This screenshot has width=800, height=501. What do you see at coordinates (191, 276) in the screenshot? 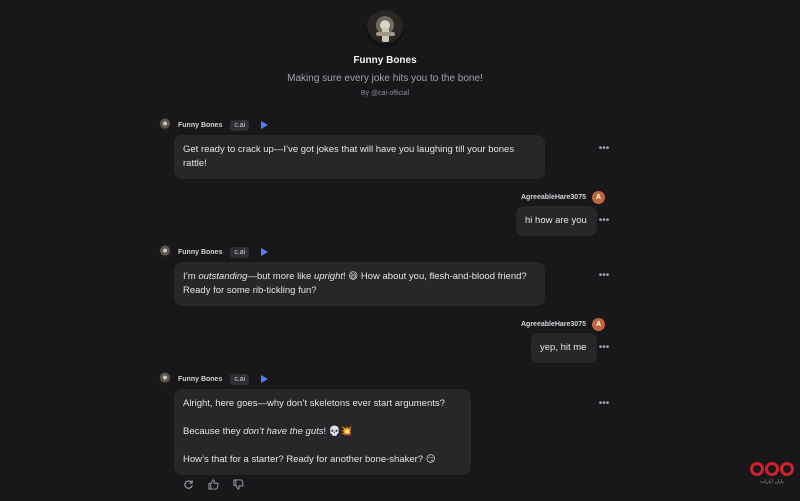
I see `message-text: I’m` at bounding box center [191, 276].